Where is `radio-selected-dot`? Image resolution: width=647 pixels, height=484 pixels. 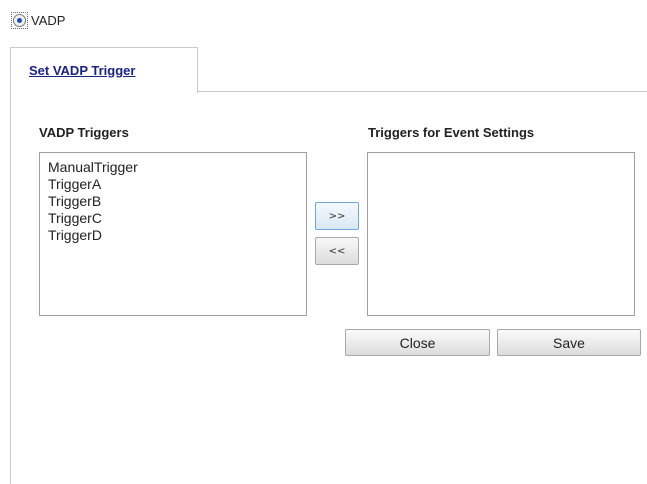 radio-selected-dot is located at coordinates (19, 20).